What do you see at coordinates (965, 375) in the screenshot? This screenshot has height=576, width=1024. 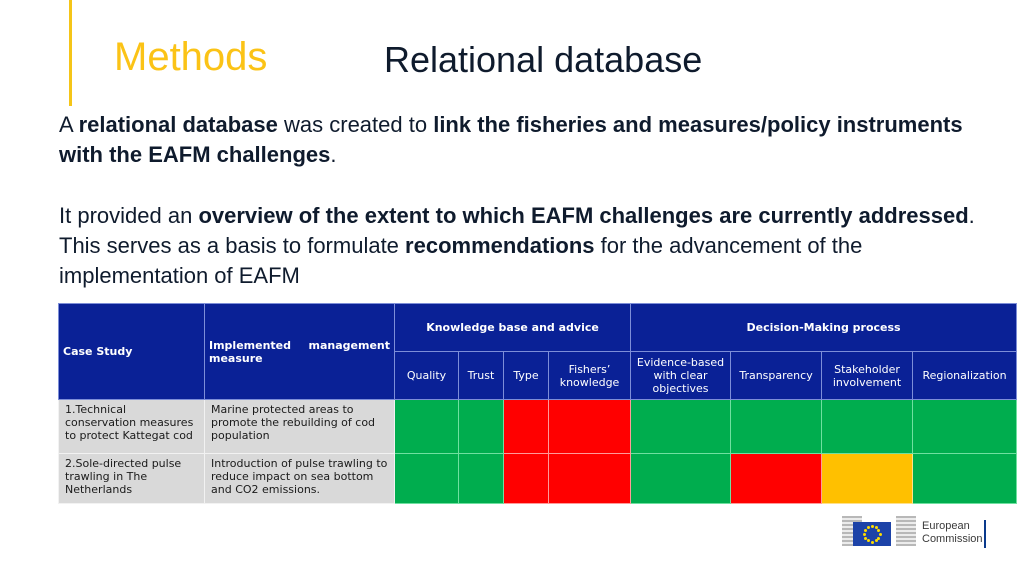 I see `subheader-regionalization: Regionalization` at bounding box center [965, 375].